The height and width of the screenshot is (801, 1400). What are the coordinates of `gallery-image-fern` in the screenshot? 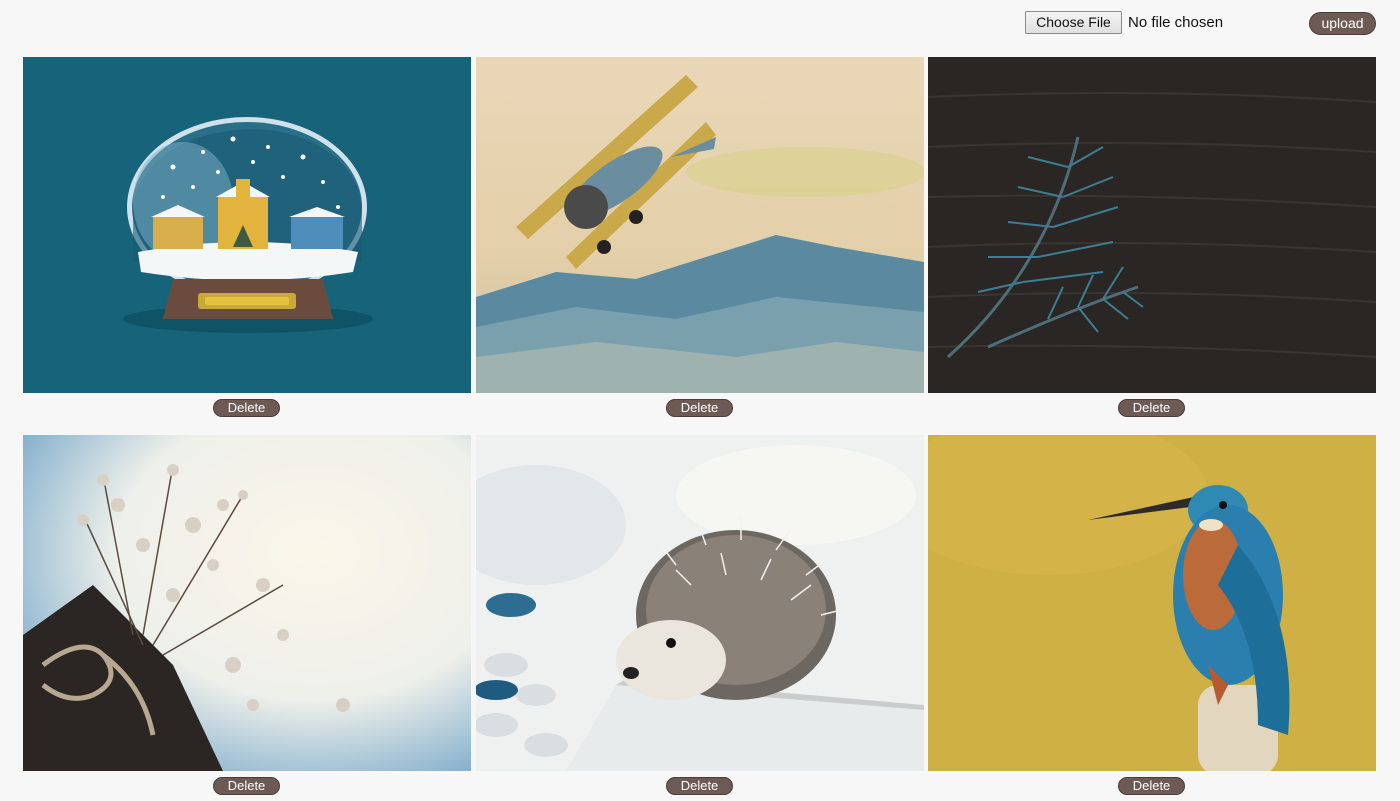 It's located at (1152, 225).